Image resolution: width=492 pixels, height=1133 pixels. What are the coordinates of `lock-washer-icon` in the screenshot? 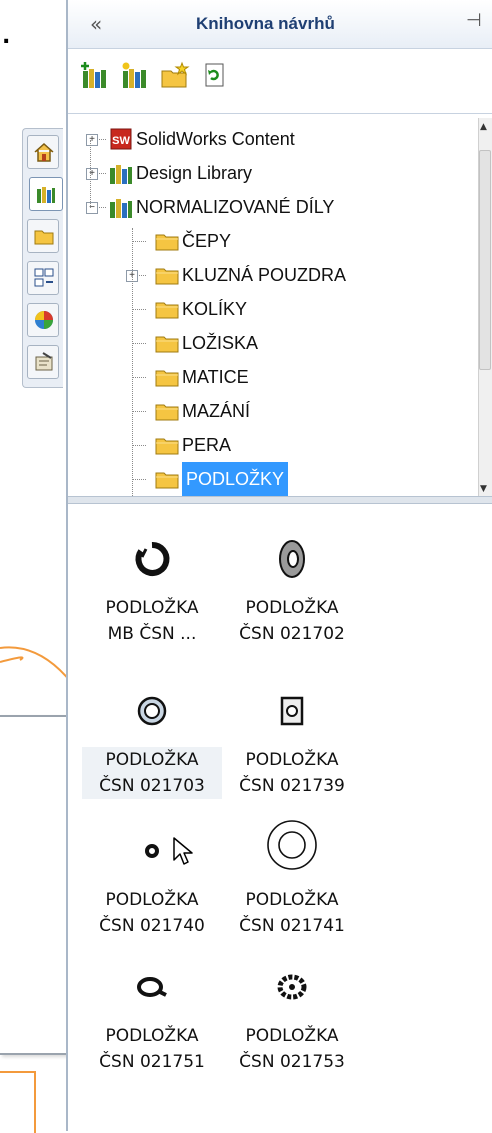 It's located at (152, 559).